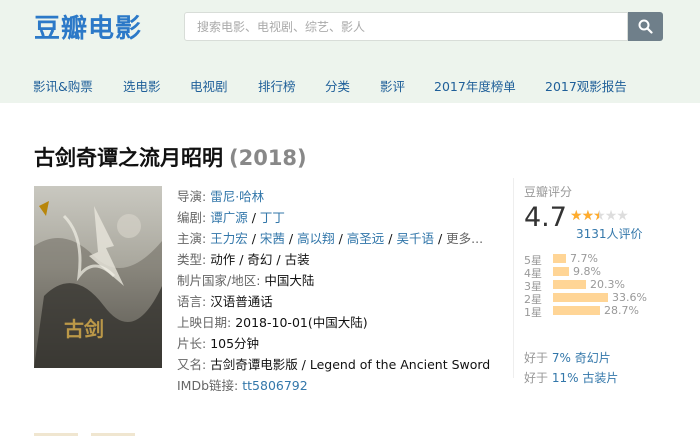 Image resolution: width=700 pixels, height=436 pixels. I want to click on search-input, so click(406, 26).